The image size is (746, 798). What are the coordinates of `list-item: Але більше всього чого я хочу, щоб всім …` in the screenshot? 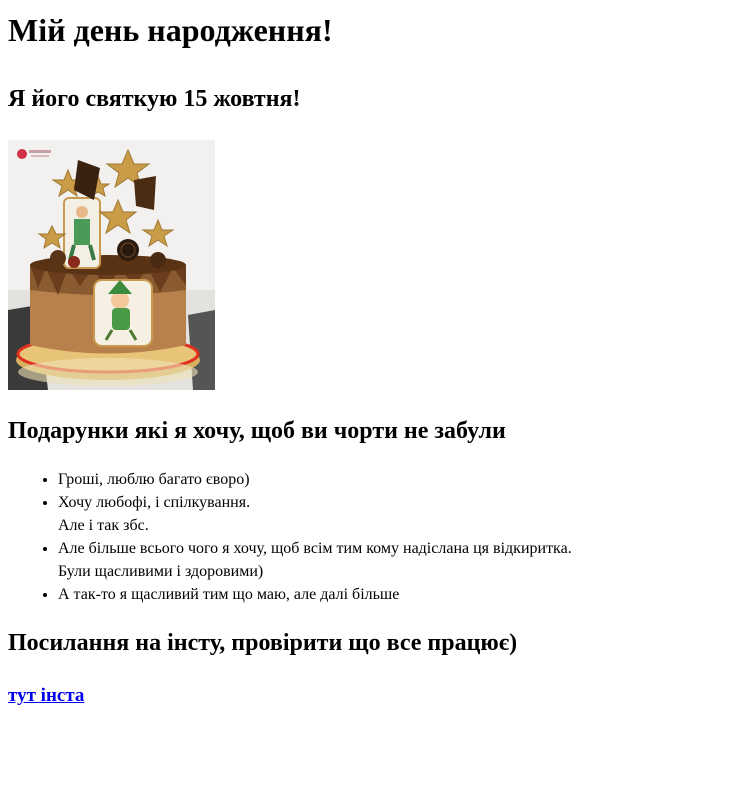 It's located at (398, 560).